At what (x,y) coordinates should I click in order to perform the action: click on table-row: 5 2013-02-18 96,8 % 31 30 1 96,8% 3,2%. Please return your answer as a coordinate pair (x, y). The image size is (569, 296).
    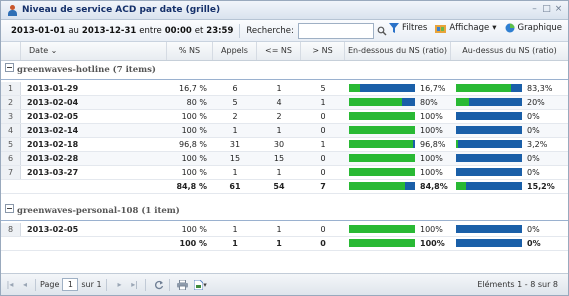
    Looking at the image, I should click on (284, 145).